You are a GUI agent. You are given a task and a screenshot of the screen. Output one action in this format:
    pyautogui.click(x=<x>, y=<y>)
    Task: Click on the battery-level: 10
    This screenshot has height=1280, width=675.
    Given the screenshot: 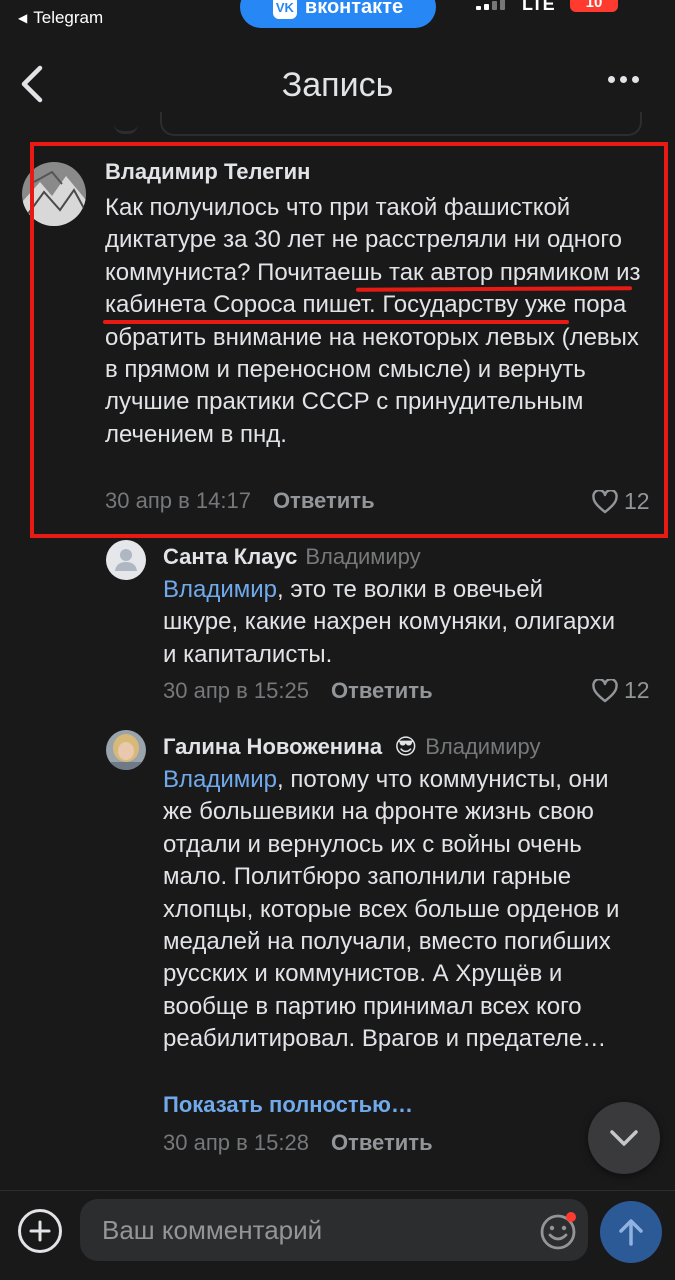 What is the action you would take?
    pyautogui.click(x=594, y=5)
    